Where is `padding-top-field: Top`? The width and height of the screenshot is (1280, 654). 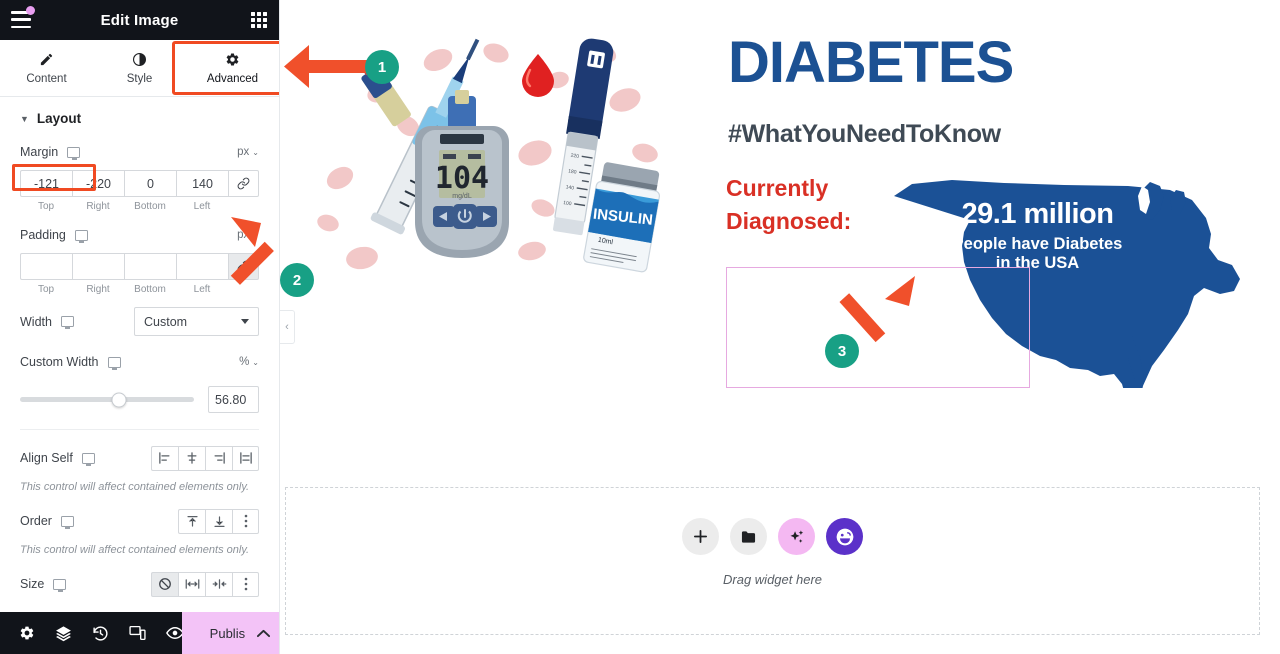 padding-top-field: Top is located at coordinates (46, 274).